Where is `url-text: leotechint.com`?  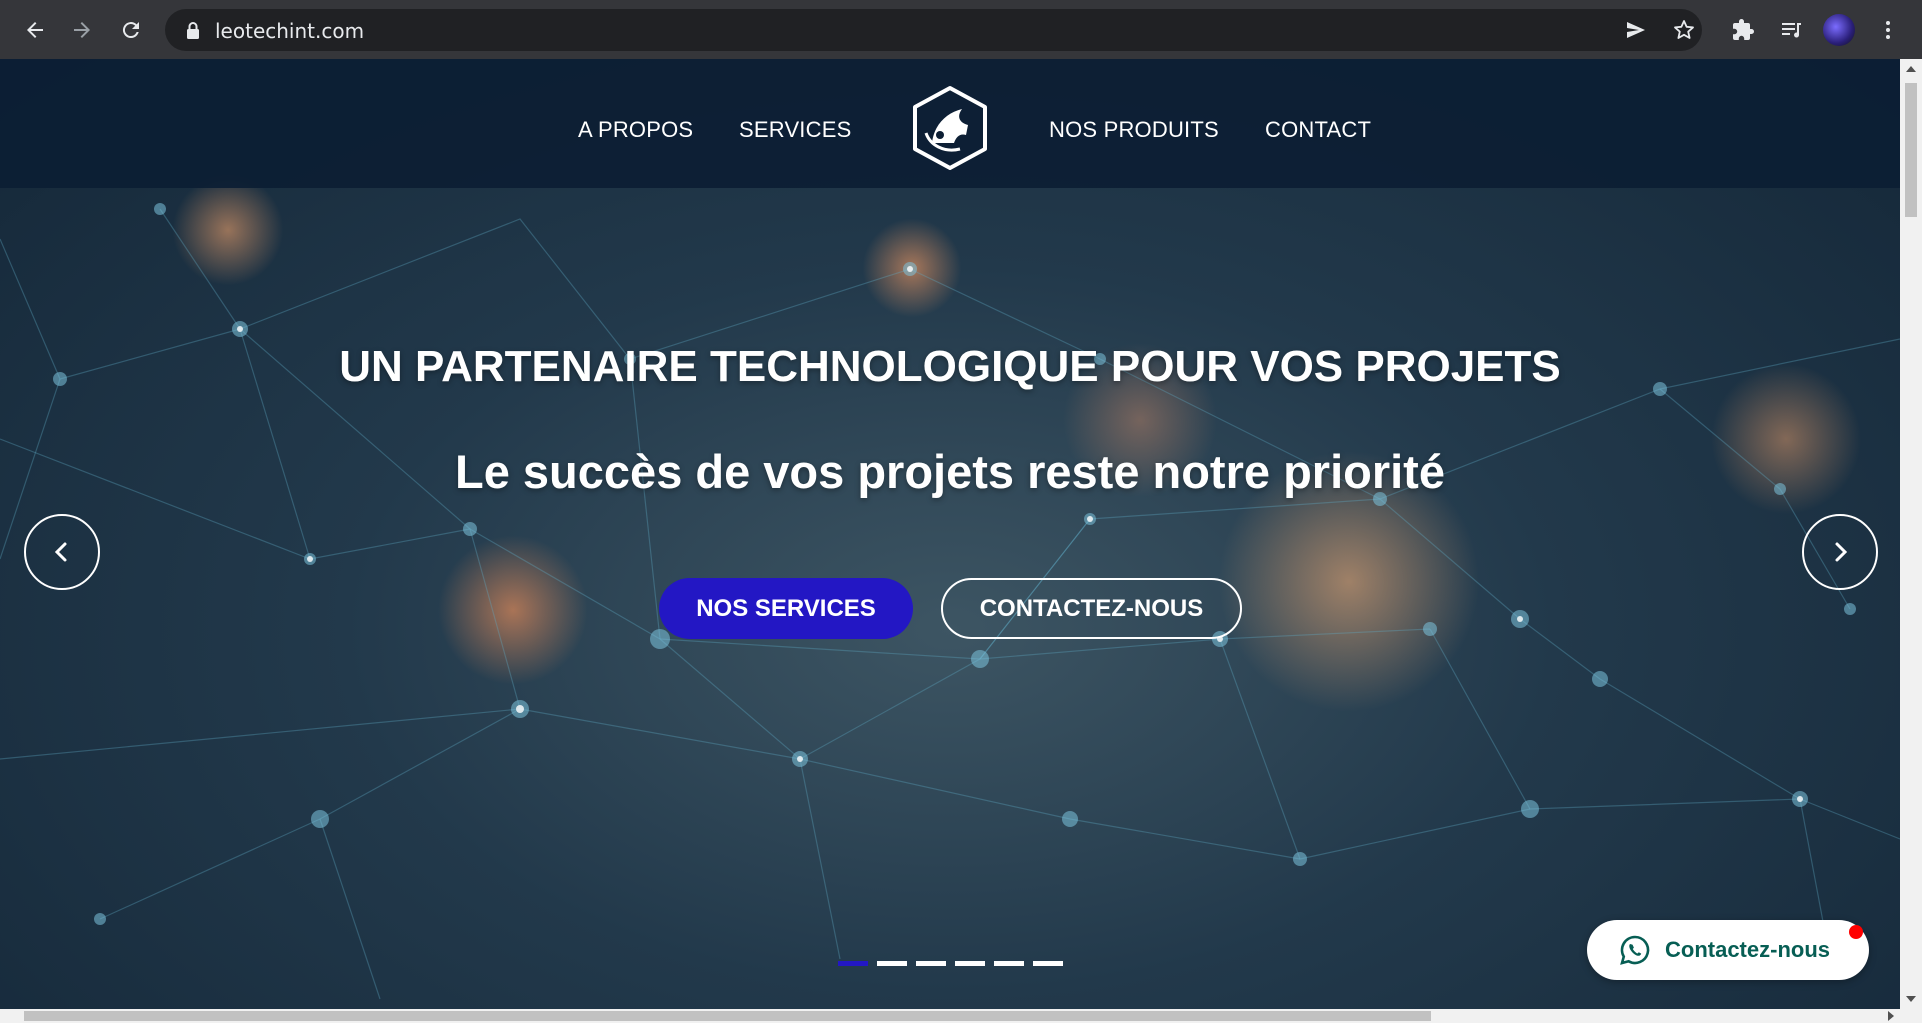
url-text: leotechint.com is located at coordinates (290, 31).